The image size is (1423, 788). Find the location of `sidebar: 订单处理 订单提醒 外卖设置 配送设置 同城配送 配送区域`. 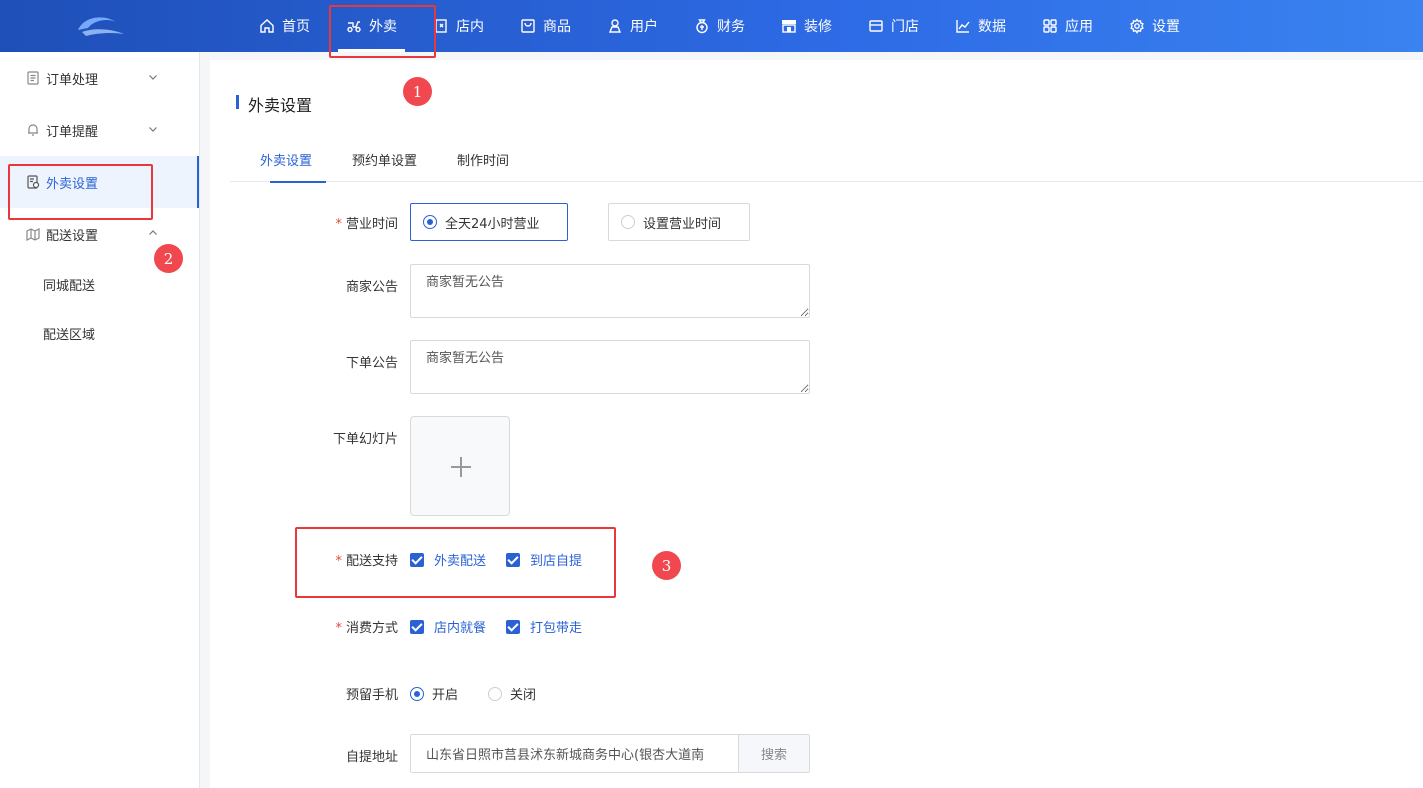

sidebar: 订单处理 订单提醒 外卖设置 配送设置 同城配送 配送区域 is located at coordinates (100, 420).